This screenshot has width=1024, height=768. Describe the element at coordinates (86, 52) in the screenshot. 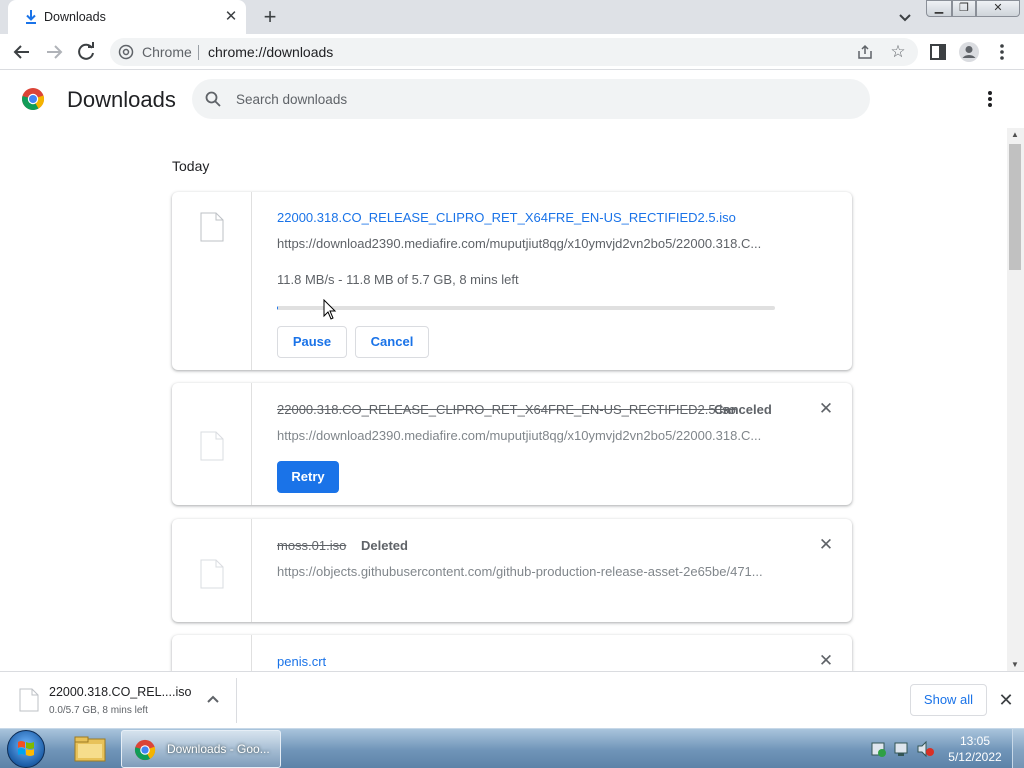

I see `reload-icon` at that location.